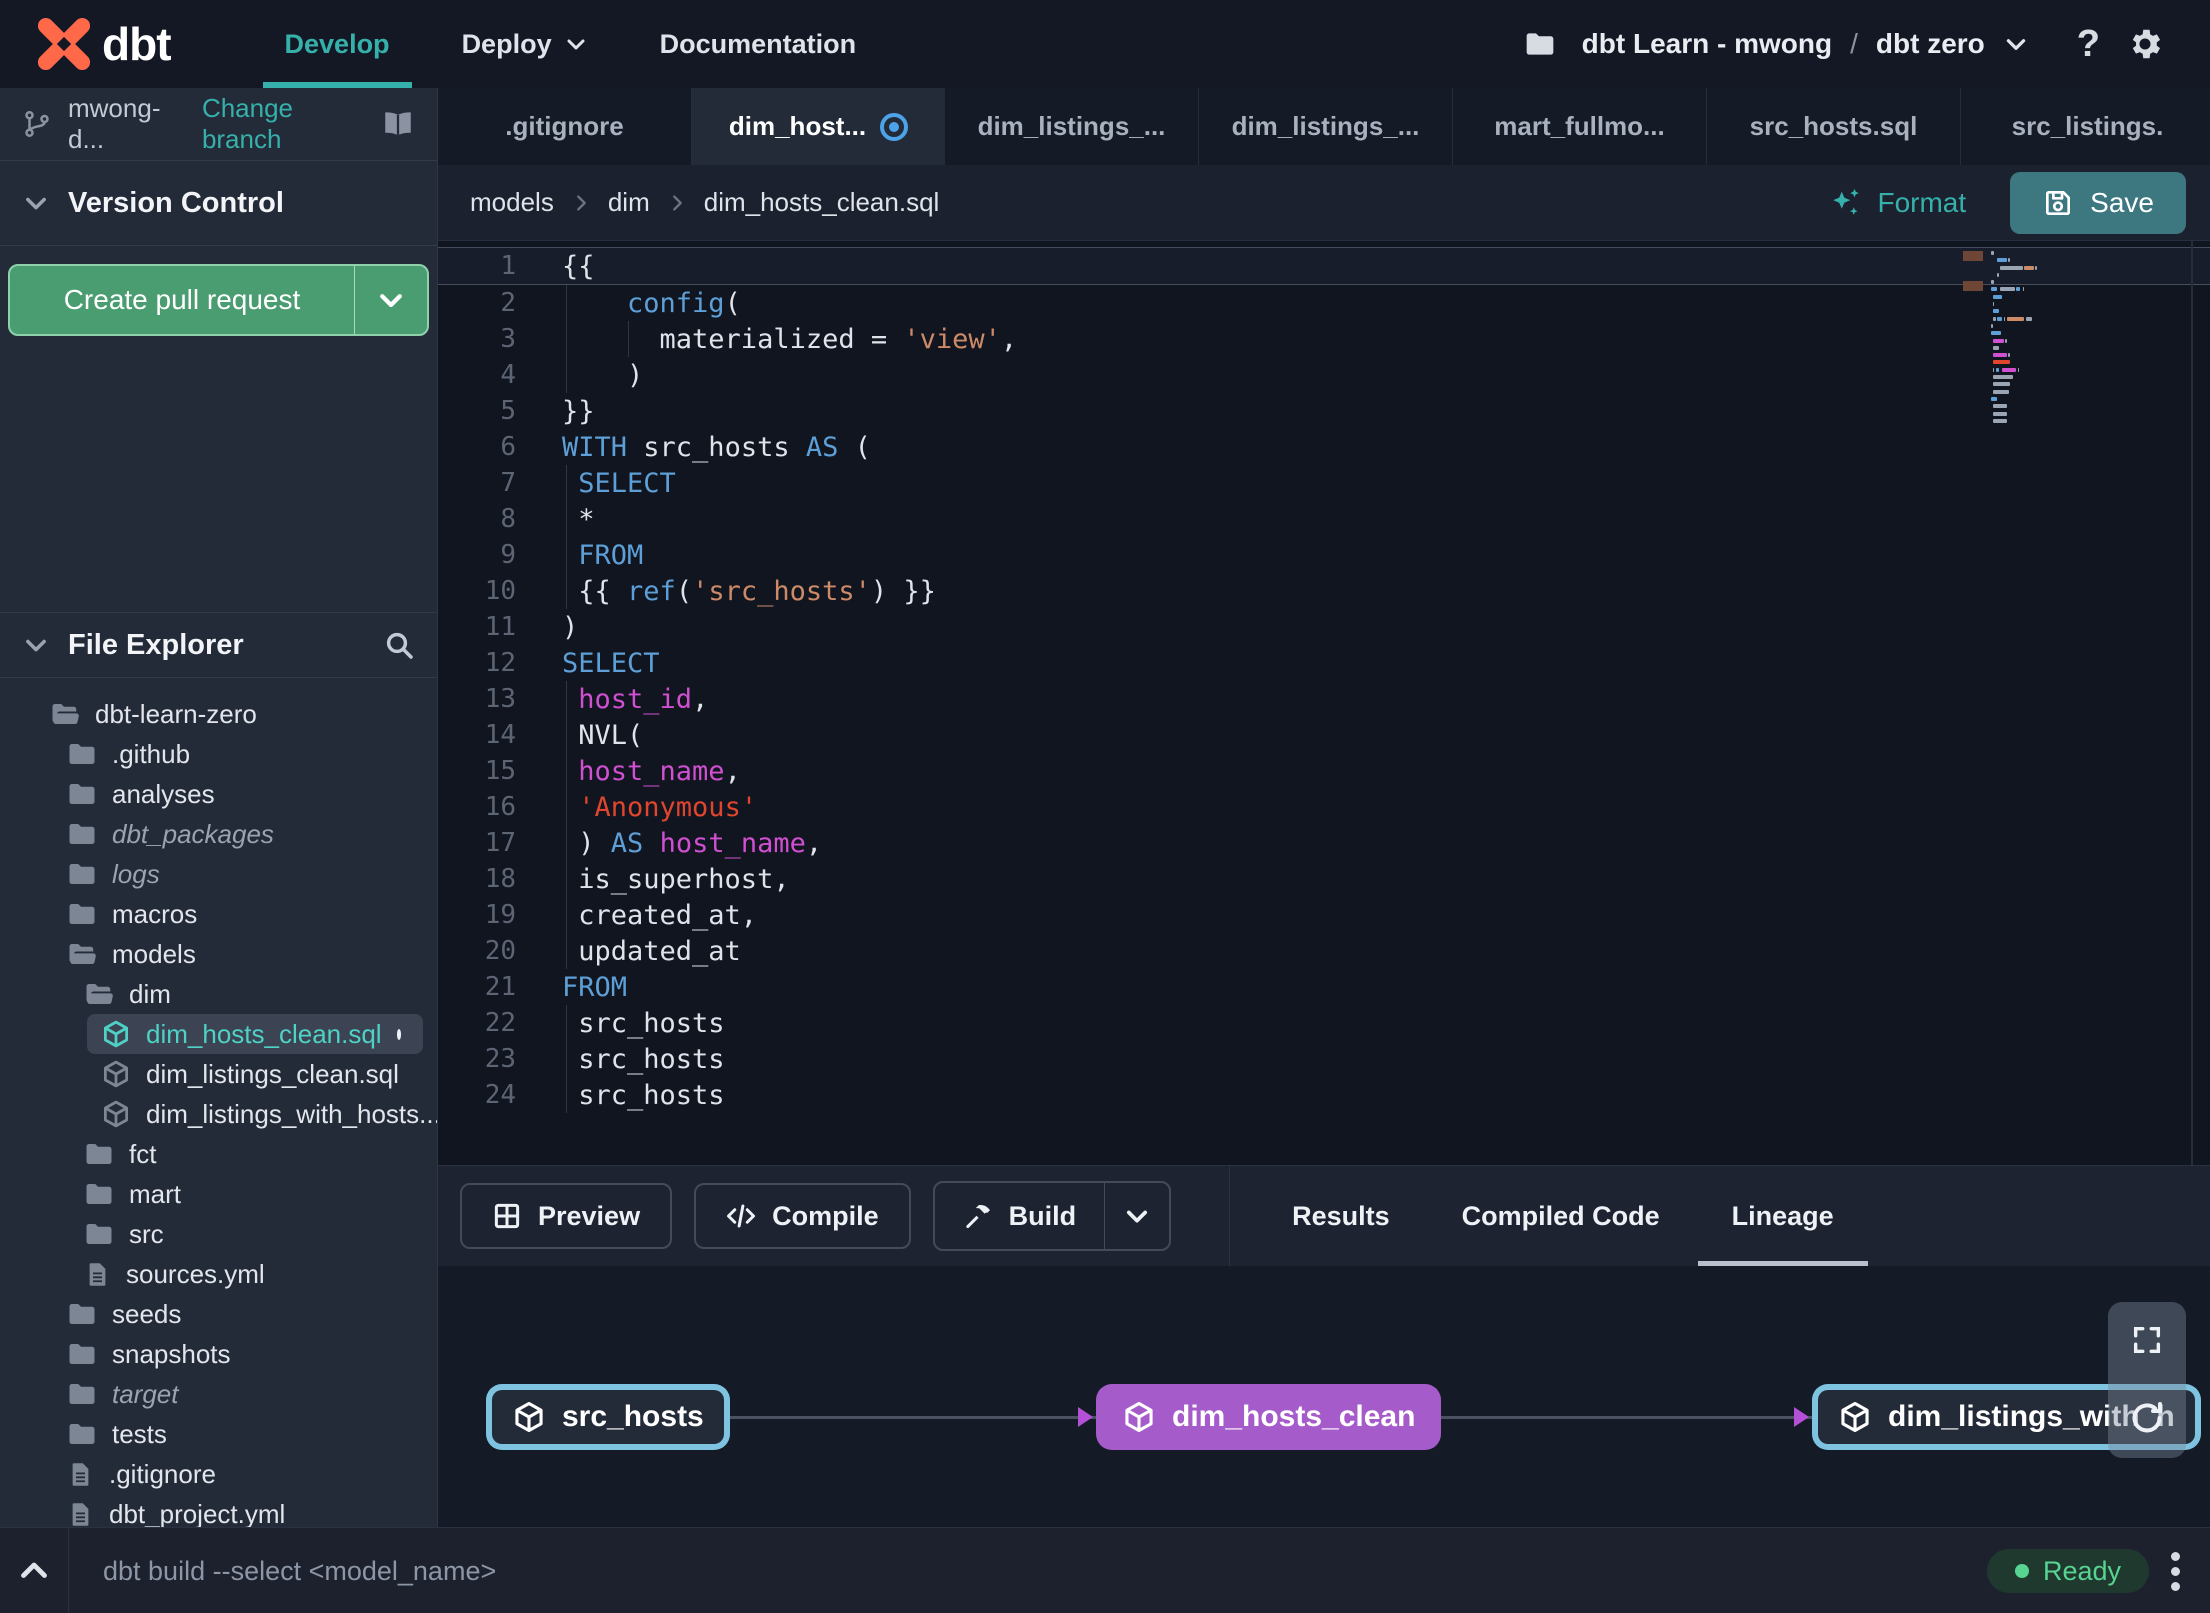 The height and width of the screenshot is (1613, 2210). Describe the element at coordinates (1363, 627) in the screenshot. I see `line-content: )` at that location.